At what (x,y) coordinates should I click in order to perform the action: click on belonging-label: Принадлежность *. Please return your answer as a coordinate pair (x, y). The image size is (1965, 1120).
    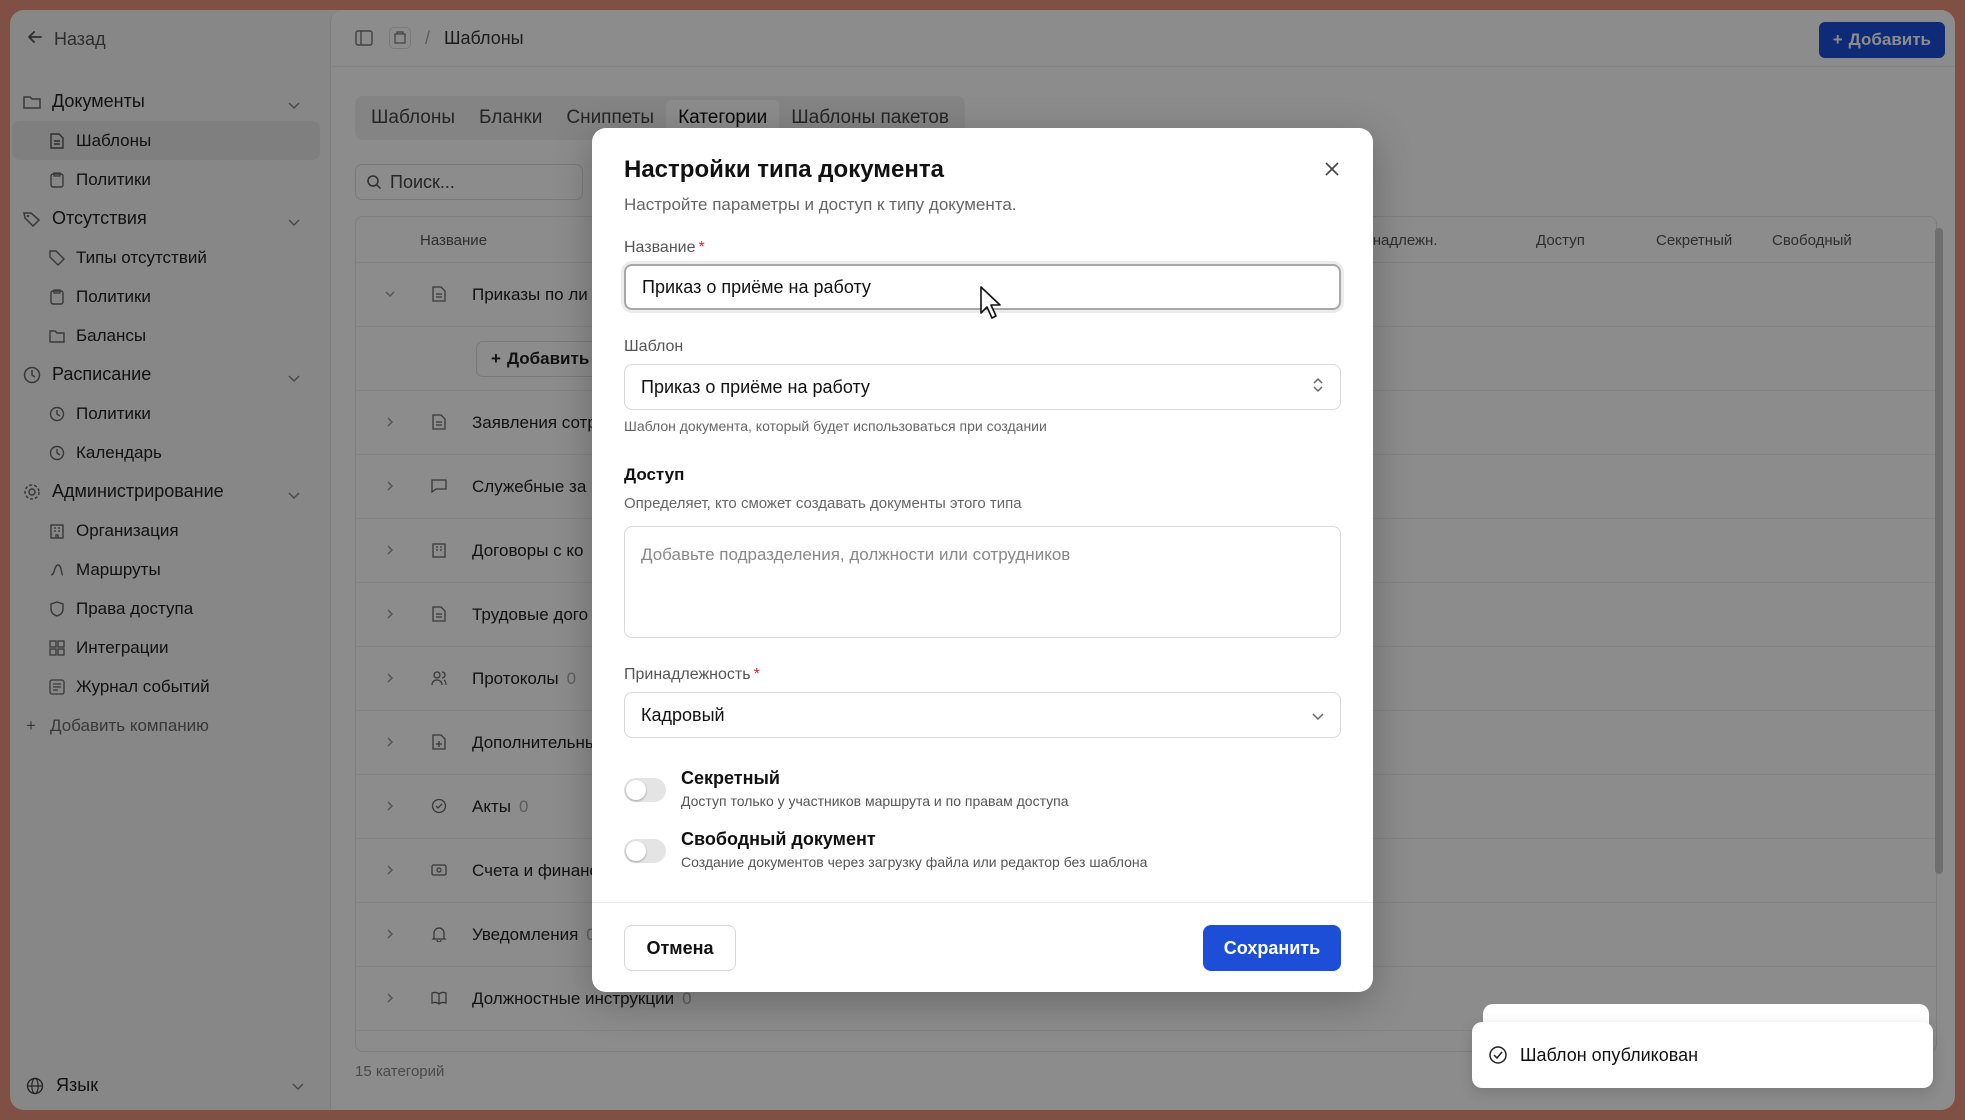
    Looking at the image, I should click on (692, 674).